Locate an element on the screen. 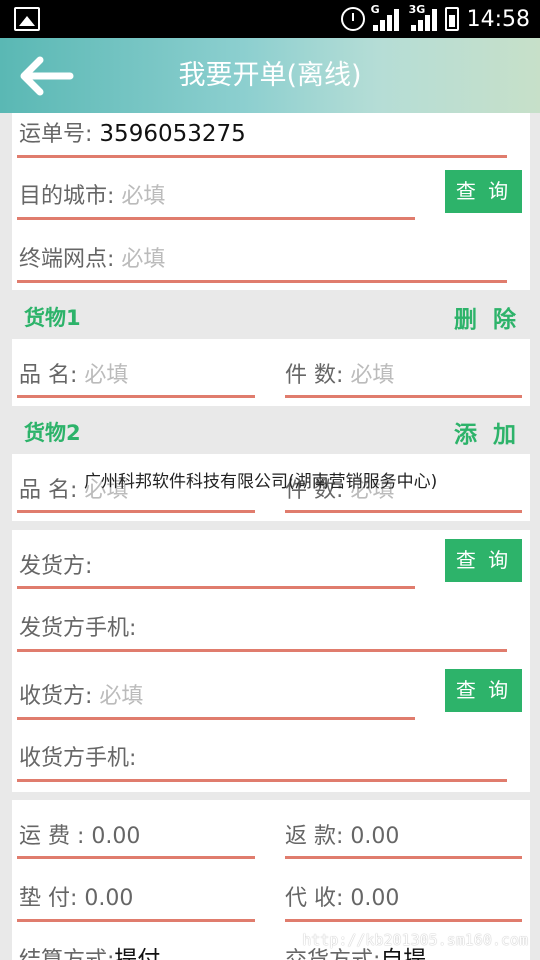 Image resolution: width=540 pixels, height=960 pixels. destination-city-underline is located at coordinates (216, 218).